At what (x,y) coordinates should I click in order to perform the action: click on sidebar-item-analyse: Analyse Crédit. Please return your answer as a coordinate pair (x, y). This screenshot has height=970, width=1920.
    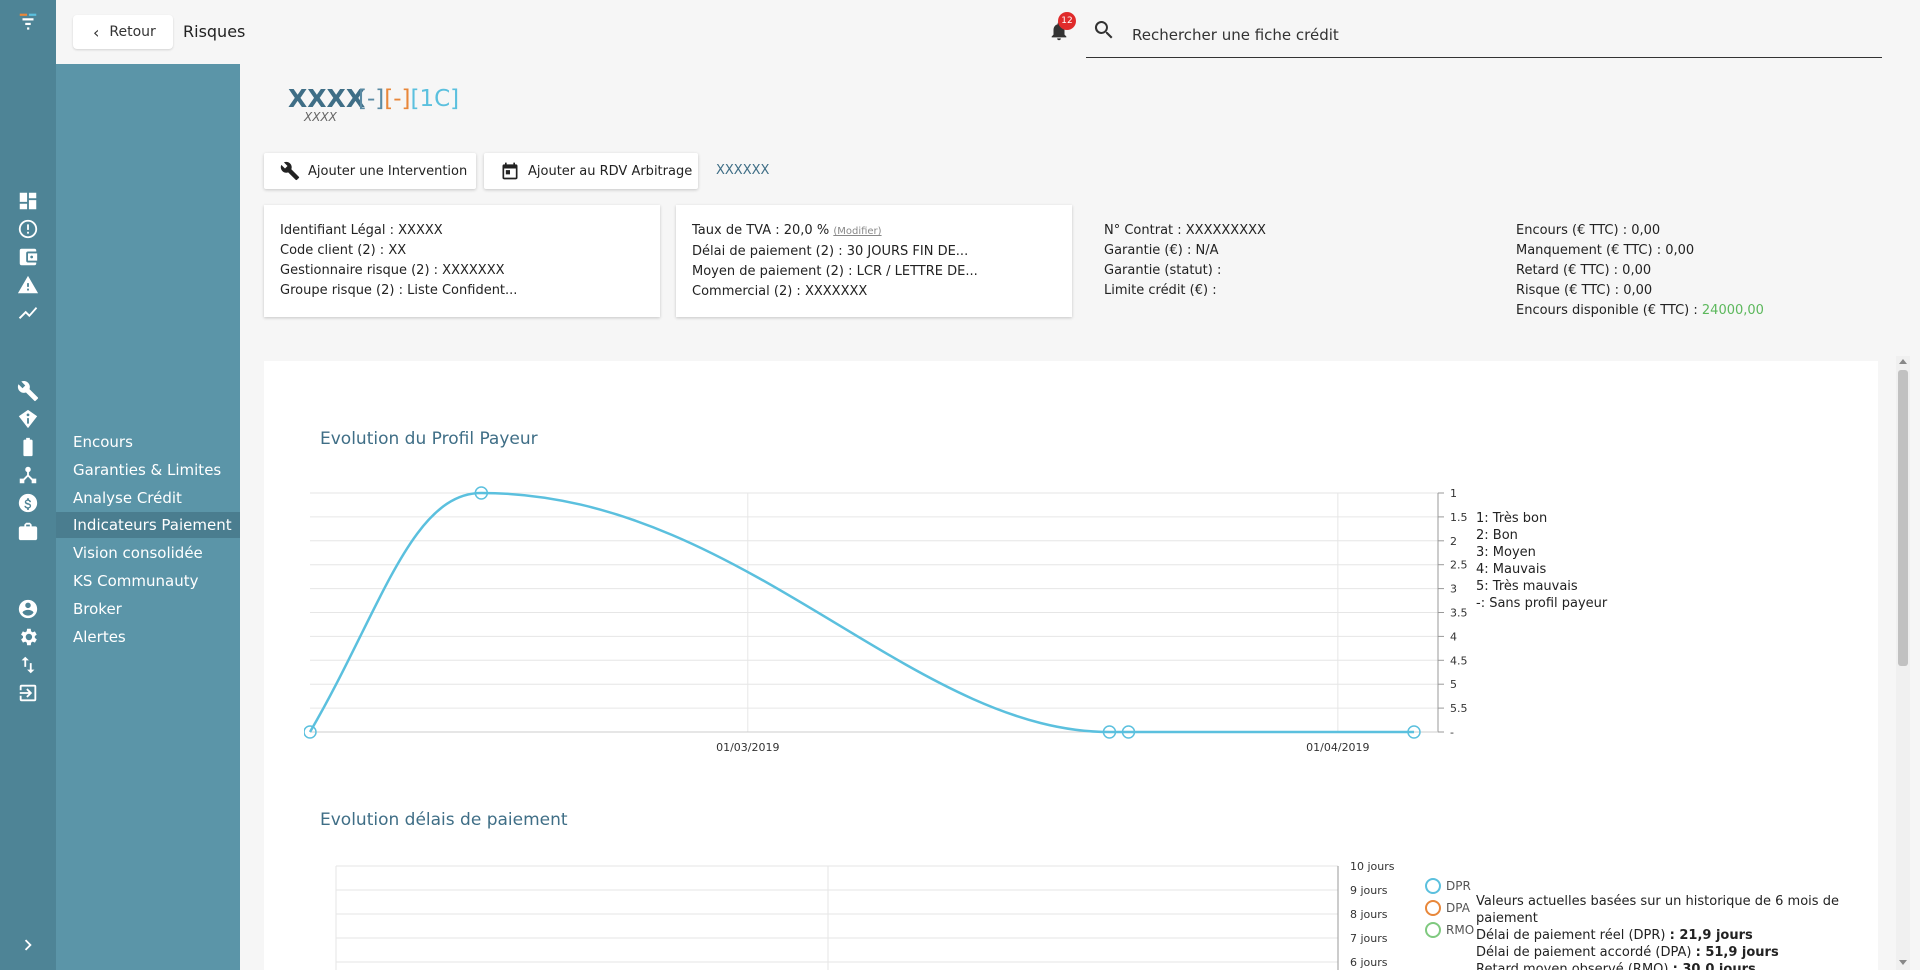
    Looking at the image, I should click on (148, 498).